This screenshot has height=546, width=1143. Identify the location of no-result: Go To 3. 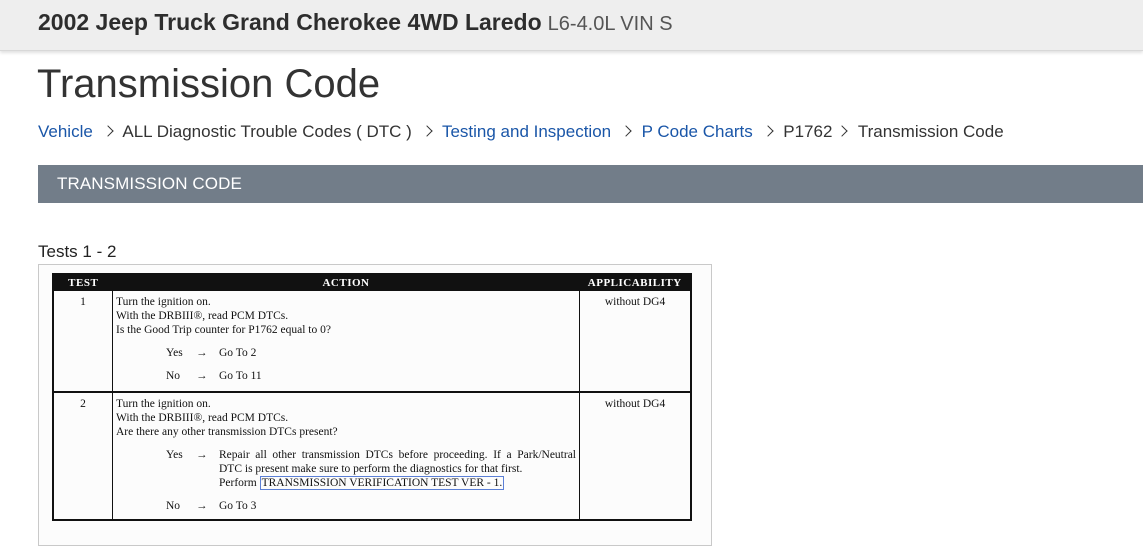
(238, 506).